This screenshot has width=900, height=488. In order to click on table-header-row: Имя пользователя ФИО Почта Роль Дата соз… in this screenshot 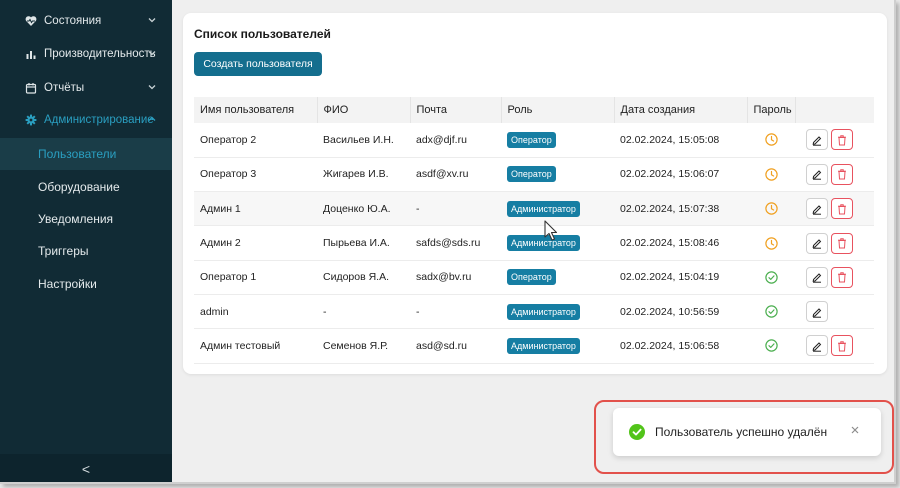, I will do `click(534, 110)`.